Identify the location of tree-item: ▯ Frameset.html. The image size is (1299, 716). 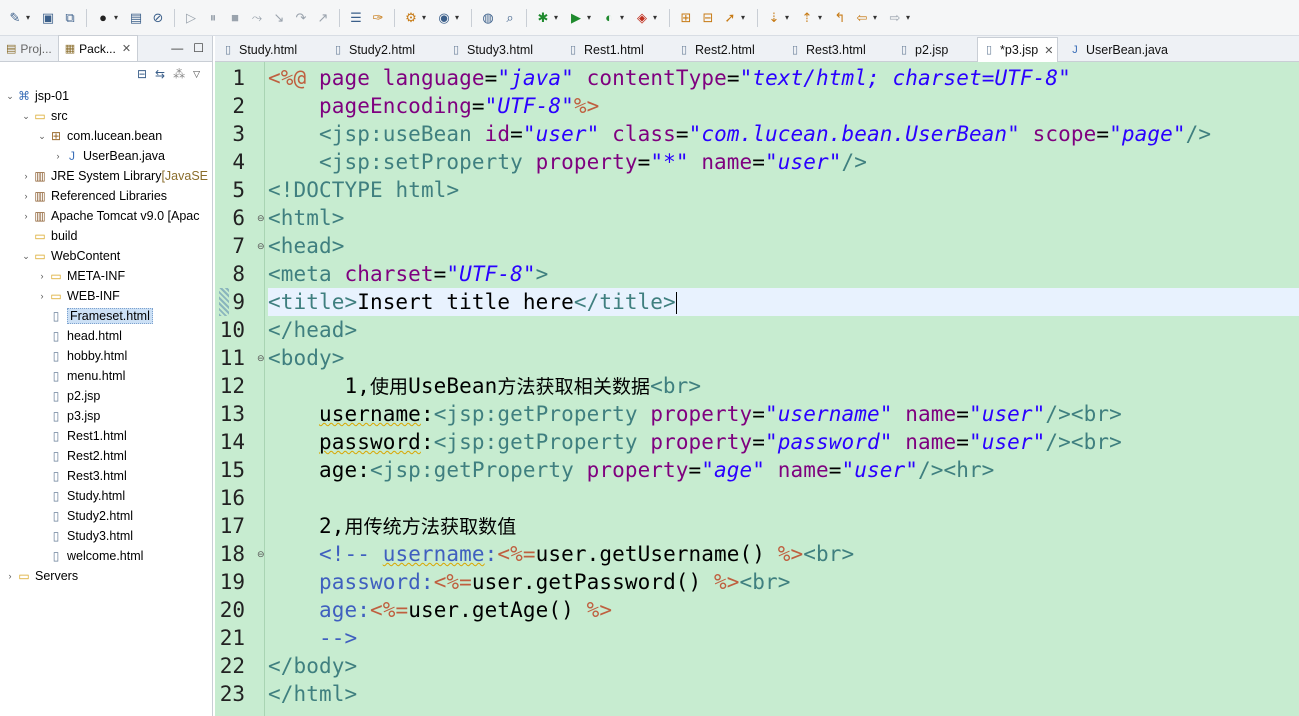
(106, 316).